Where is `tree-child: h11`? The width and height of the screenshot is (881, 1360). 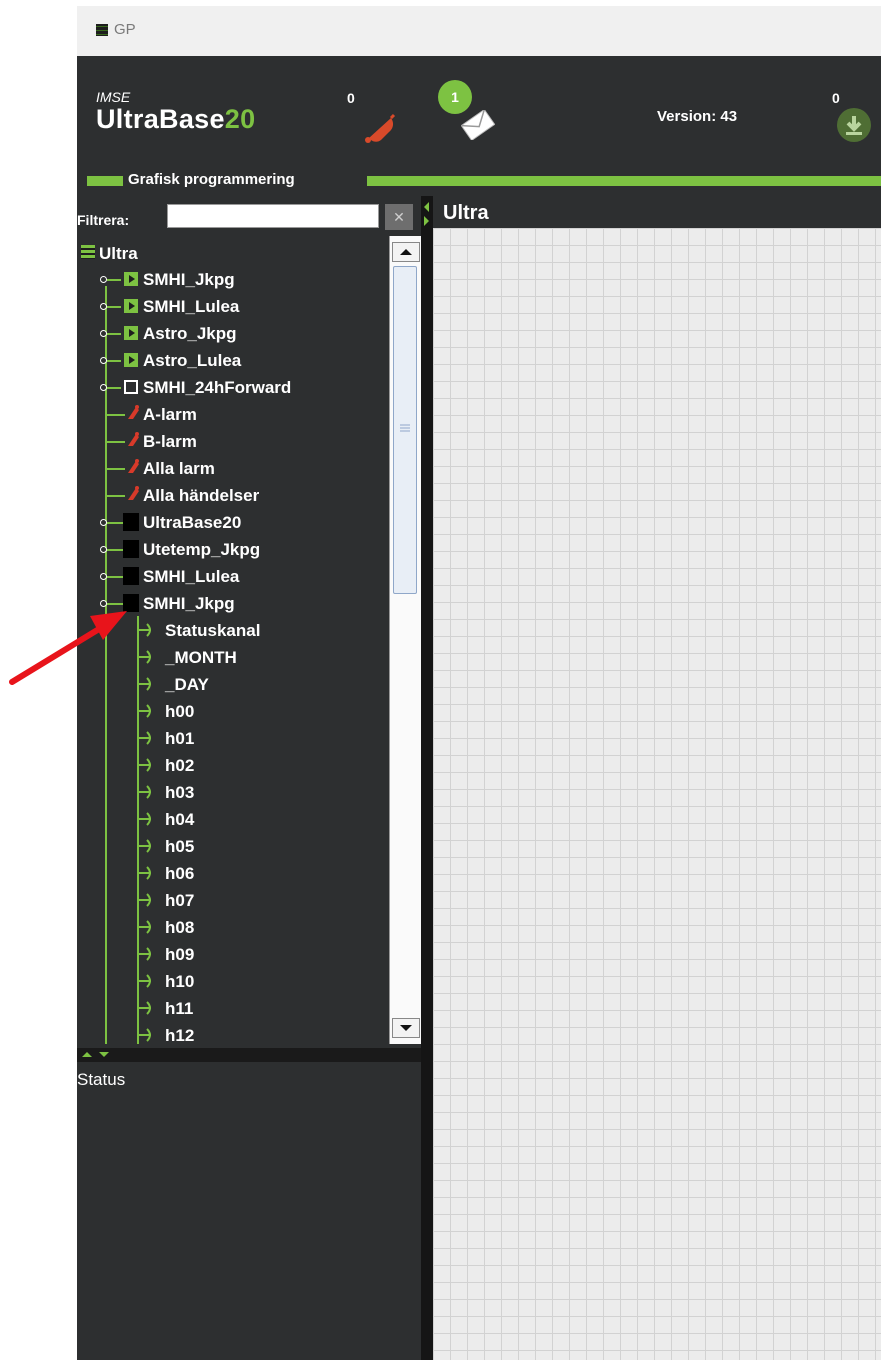 tree-child: h11 is located at coordinates (233, 1008).